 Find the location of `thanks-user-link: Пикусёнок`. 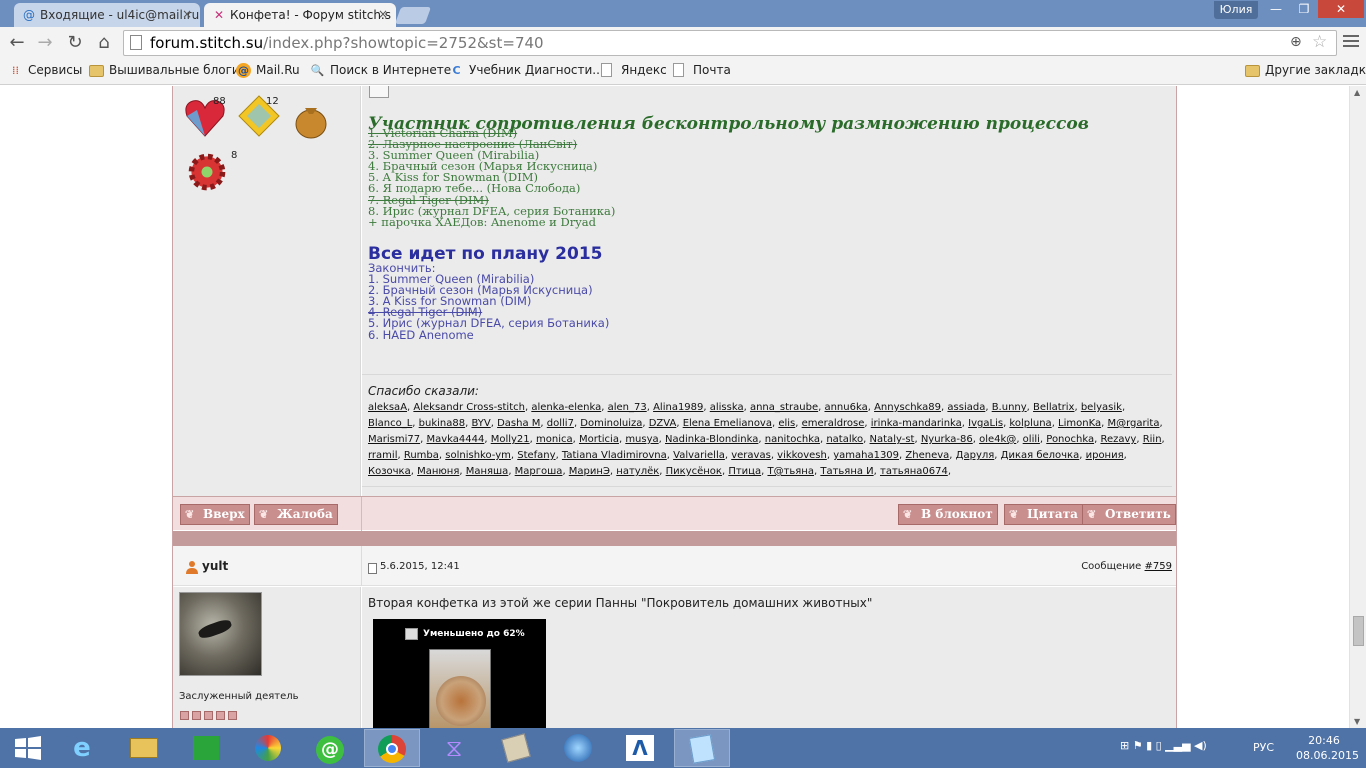

thanks-user-link: Пикусёнок is located at coordinates (694, 471).